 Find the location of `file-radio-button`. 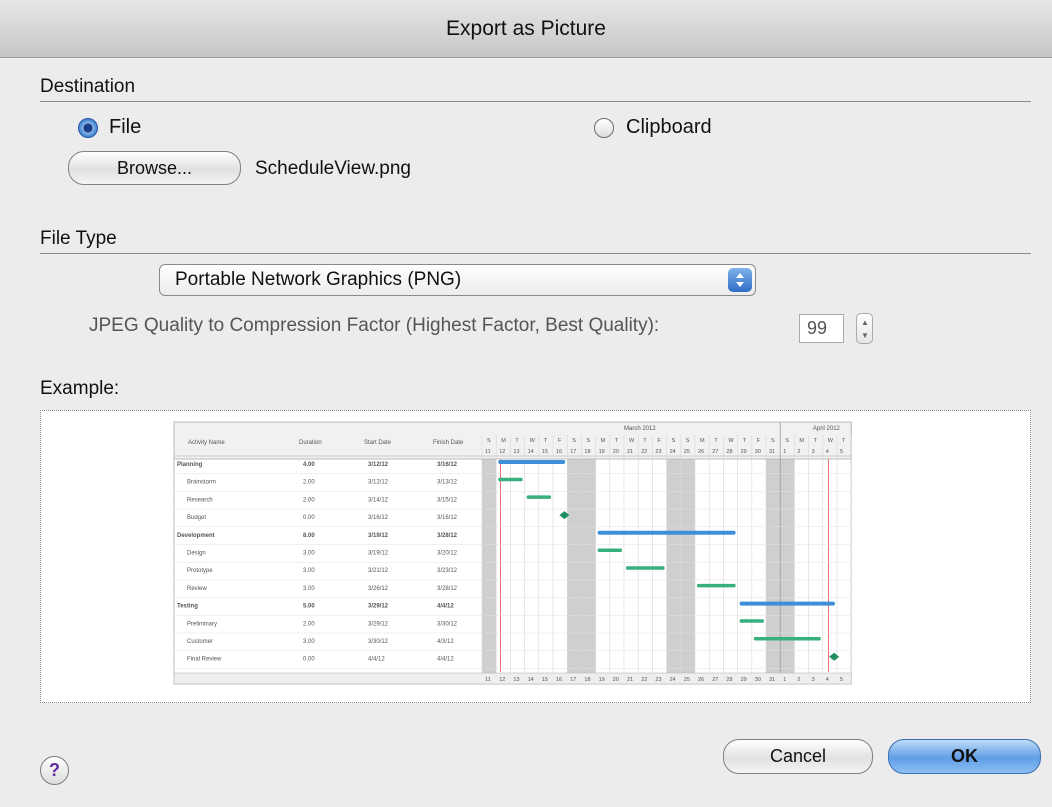

file-radio-button is located at coordinates (88, 128).